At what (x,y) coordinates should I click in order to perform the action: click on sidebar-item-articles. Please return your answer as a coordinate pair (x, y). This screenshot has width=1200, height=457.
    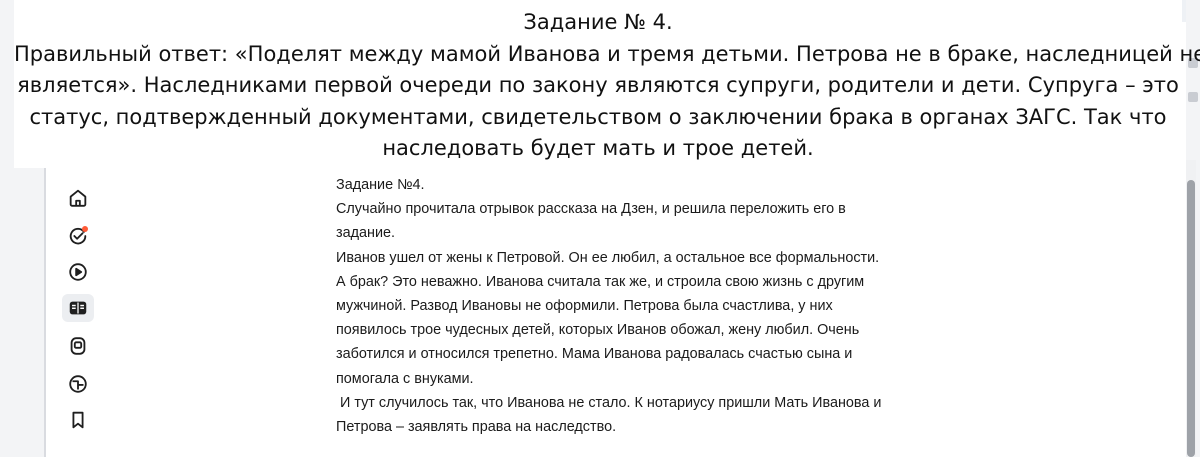
    Looking at the image, I should click on (78, 308).